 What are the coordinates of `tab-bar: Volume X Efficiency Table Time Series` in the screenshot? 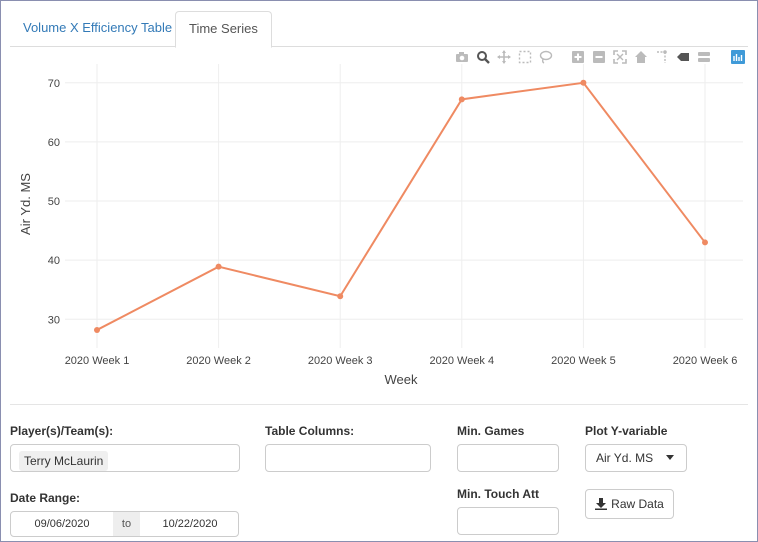 It's located at (379, 29).